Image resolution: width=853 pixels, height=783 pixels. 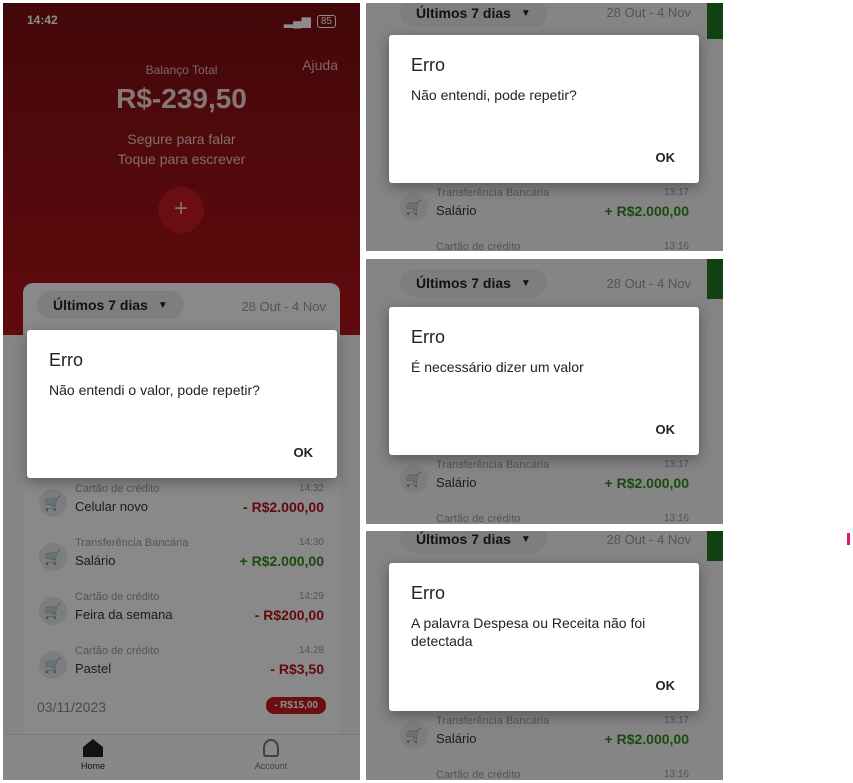 I want to click on error-dialog: Erro Não entendi, pode repetir? OK, so click(x=544, y=109).